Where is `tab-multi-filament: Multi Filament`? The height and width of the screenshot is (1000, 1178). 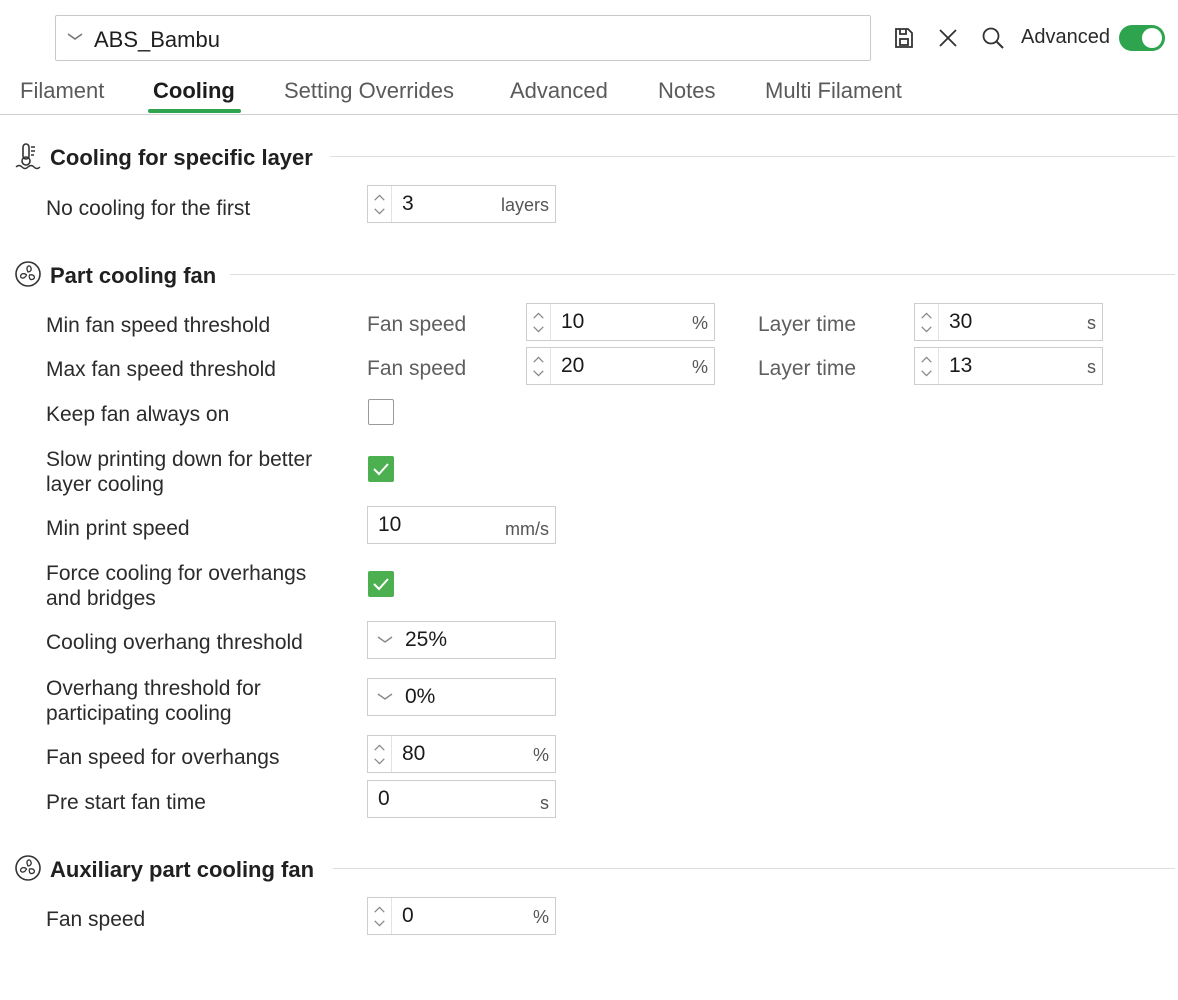
tab-multi-filament: Multi Filament is located at coordinates (833, 91).